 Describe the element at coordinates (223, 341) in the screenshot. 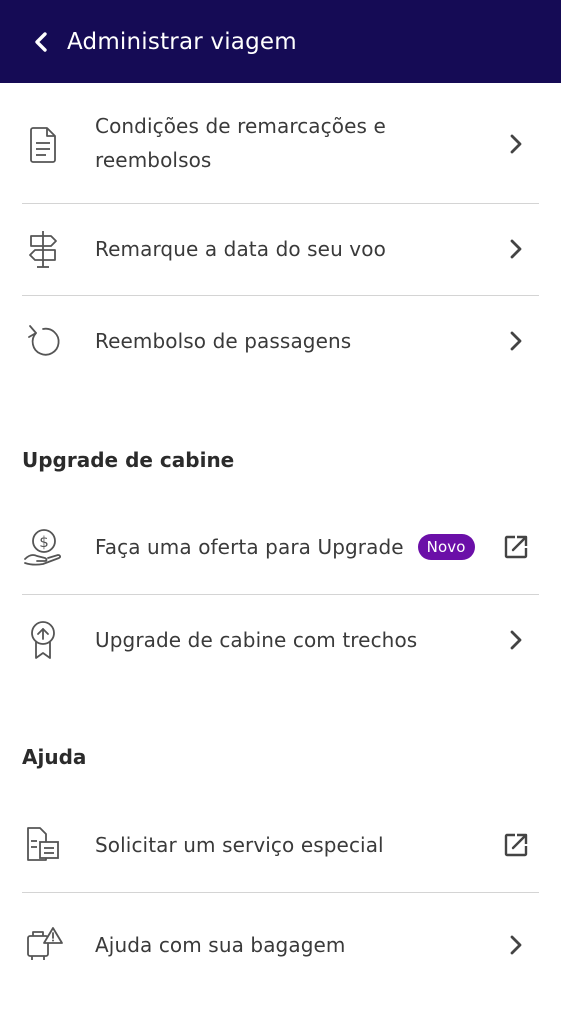

I see `list-item-label: Reembolso de passagens` at that location.